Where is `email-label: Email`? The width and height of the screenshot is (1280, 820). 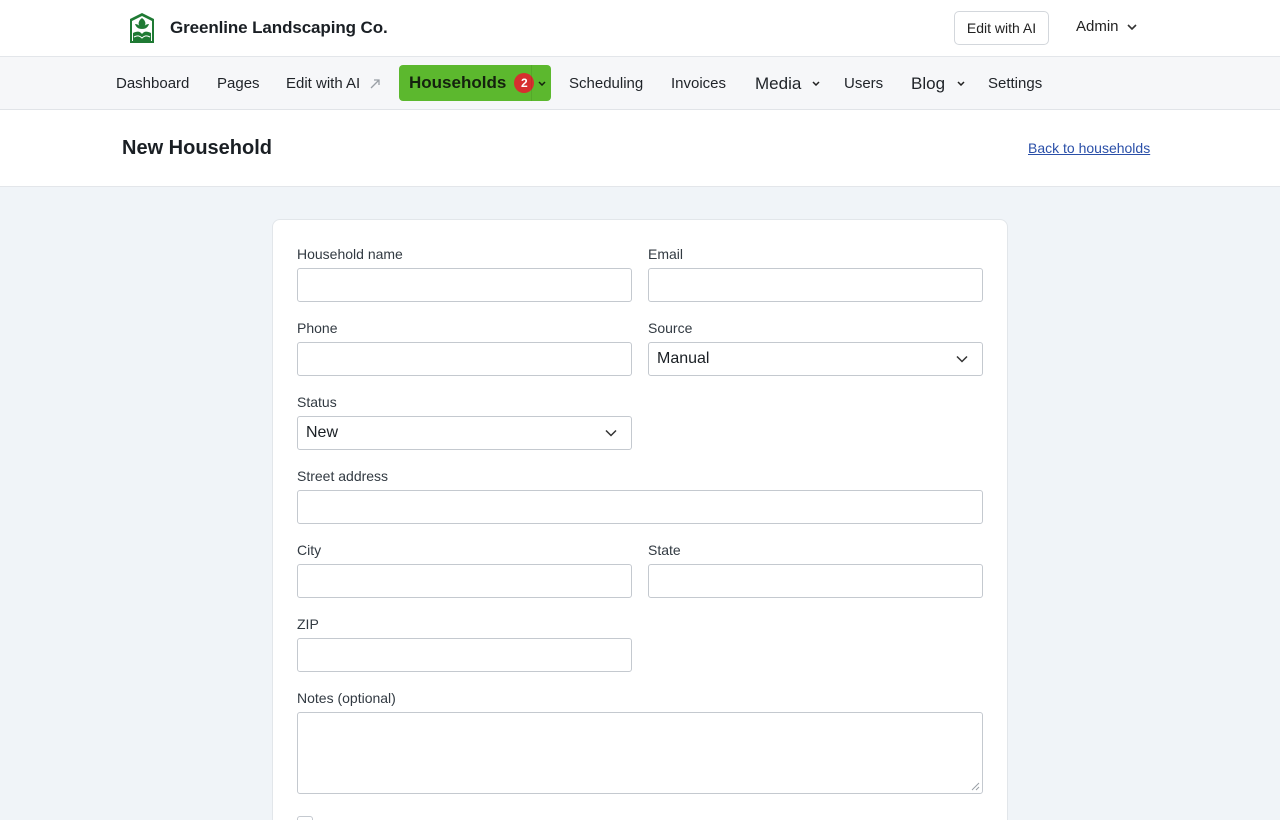
email-label: Email is located at coordinates (666, 254).